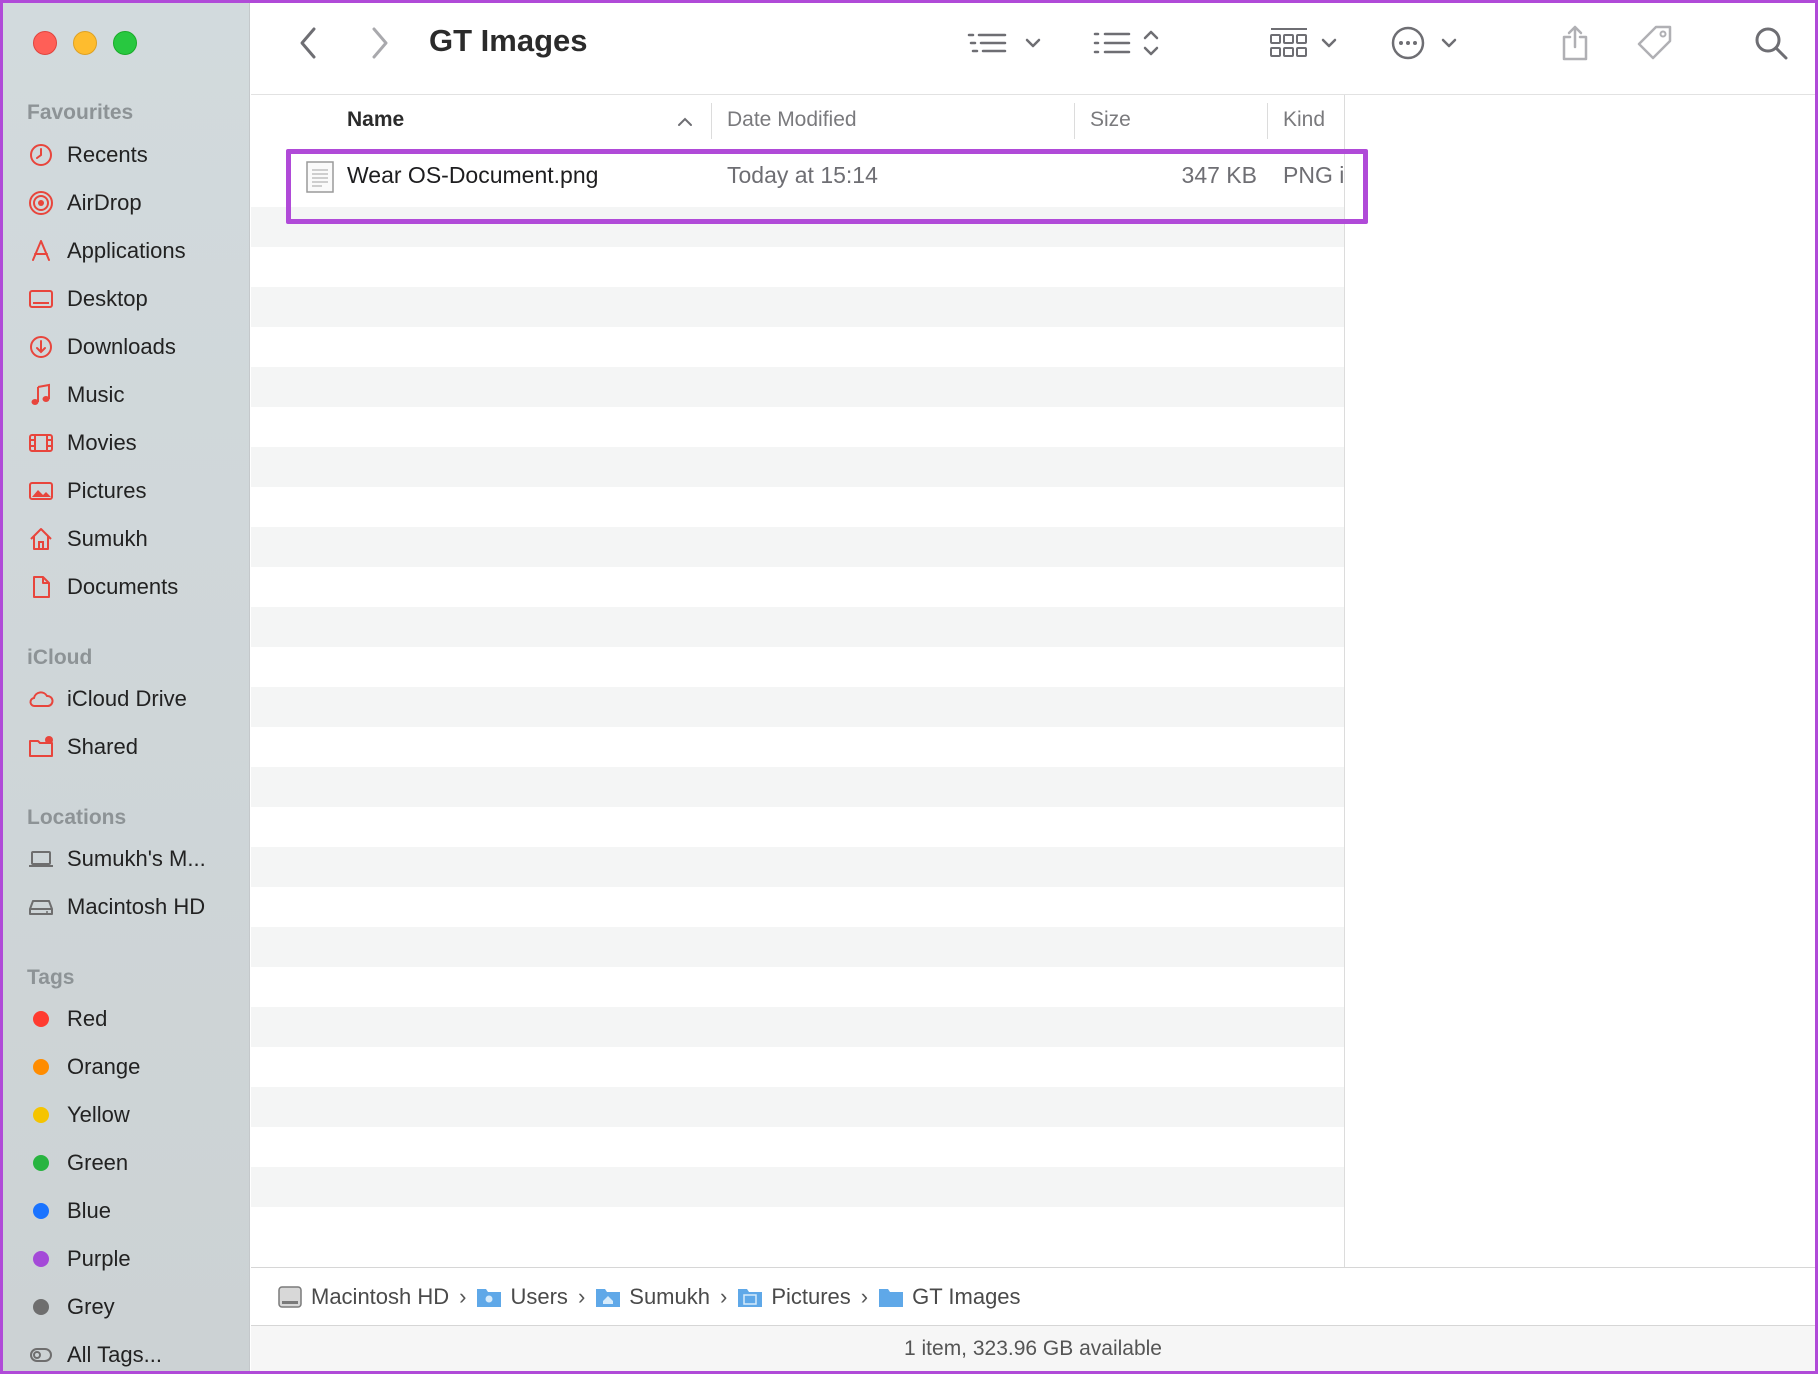  I want to click on back-button, so click(308, 43).